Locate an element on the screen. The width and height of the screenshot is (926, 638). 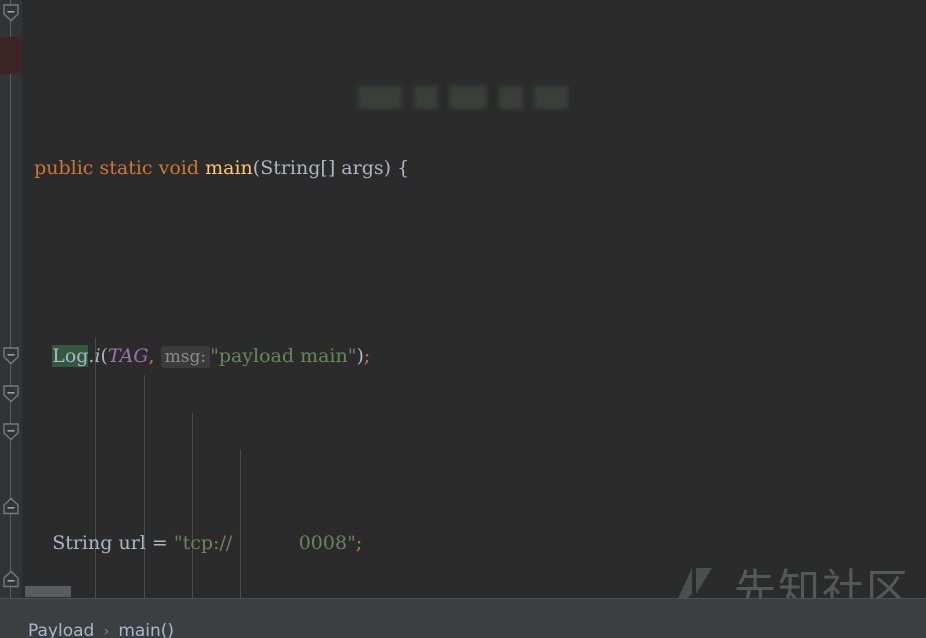
code-line-2: Log.i(TAG, msg: "payload main"); is located at coordinates (474, 357).